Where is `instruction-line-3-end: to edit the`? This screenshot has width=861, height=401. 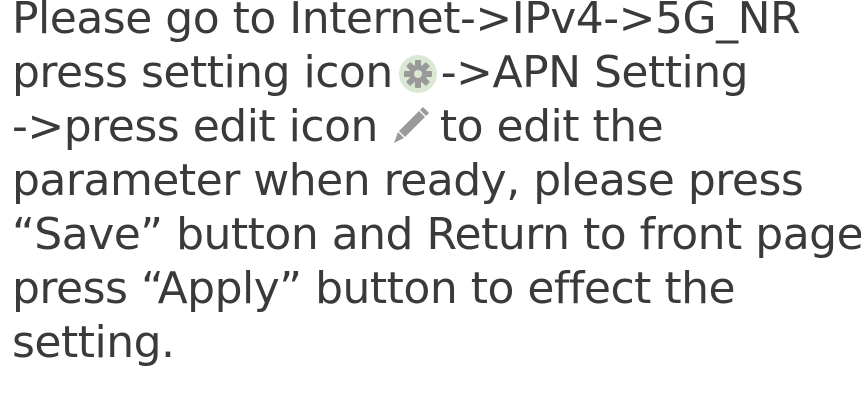
instruction-line-3-end: to edit the is located at coordinates (551, 126).